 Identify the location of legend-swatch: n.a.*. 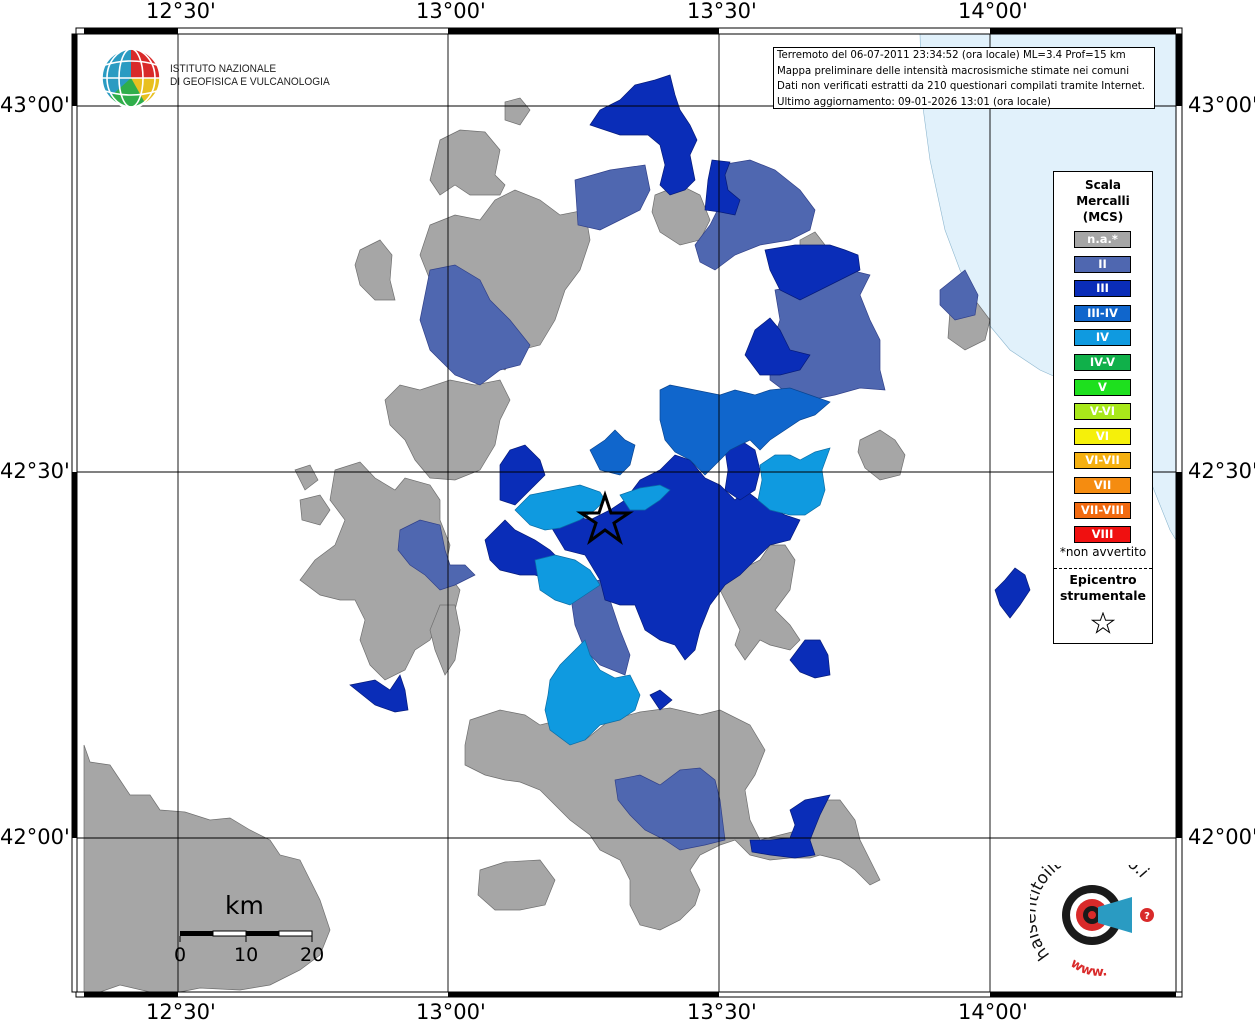
(1102, 239).